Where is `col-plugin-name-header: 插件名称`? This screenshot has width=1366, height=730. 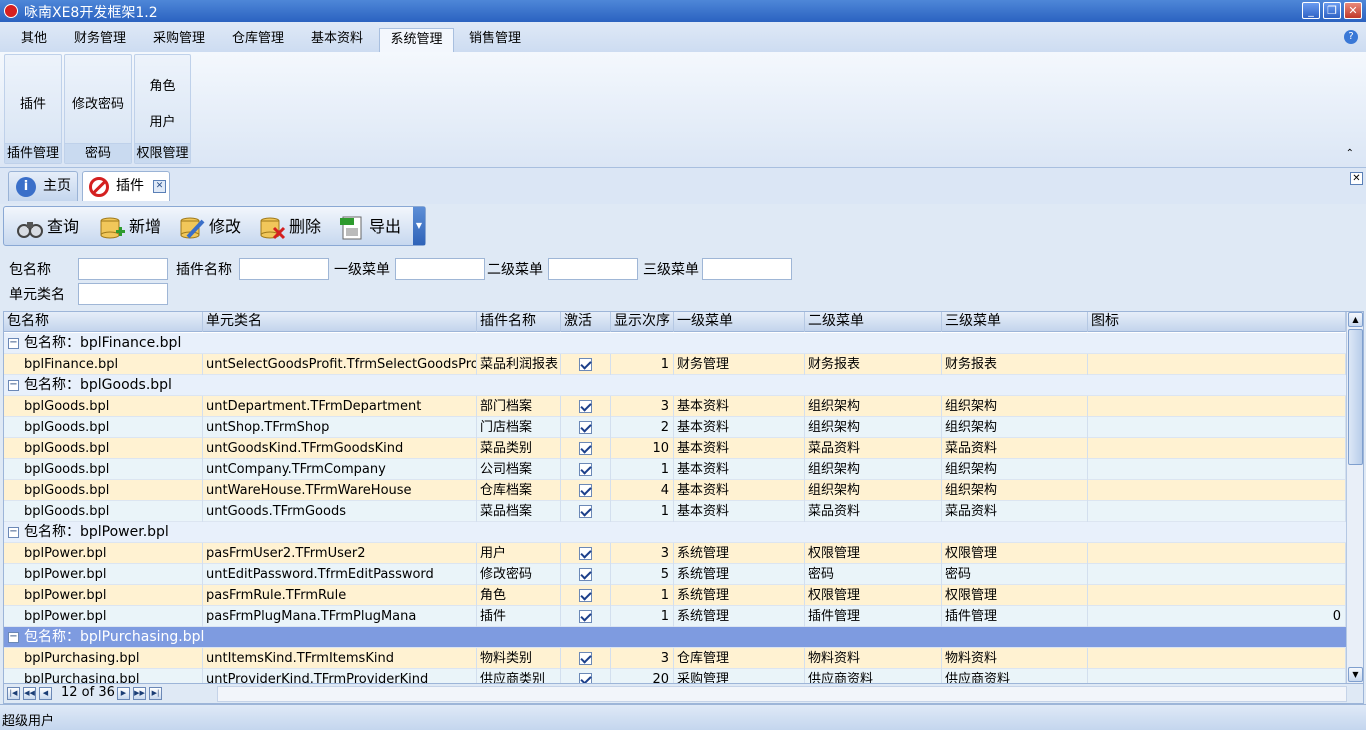 col-plugin-name-header: 插件名称 is located at coordinates (519, 322).